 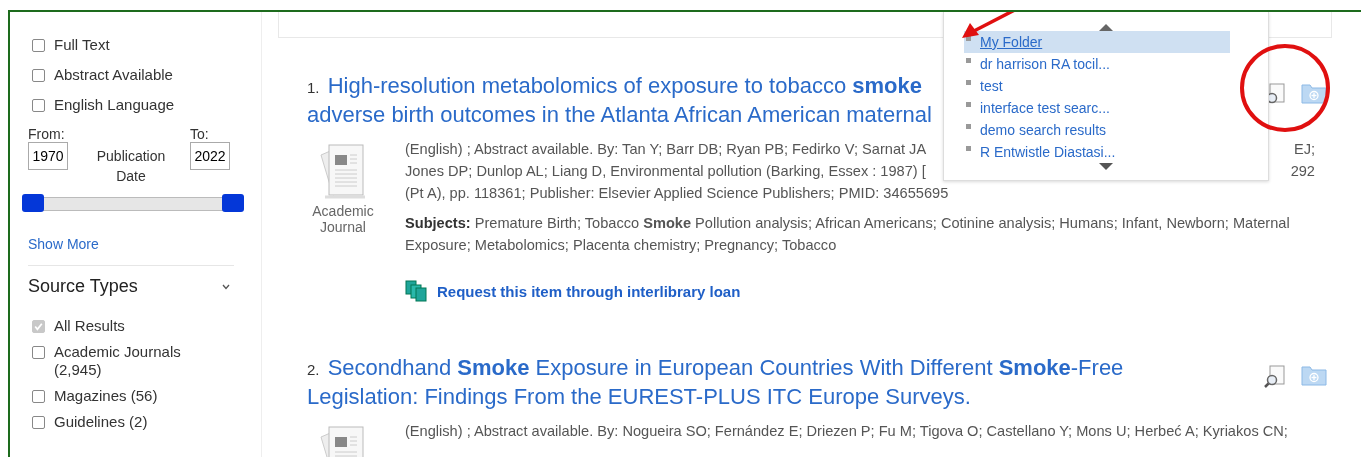 What do you see at coordinates (200, 134) in the screenshot?
I see `to-label: To:` at bounding box center [200, 134].